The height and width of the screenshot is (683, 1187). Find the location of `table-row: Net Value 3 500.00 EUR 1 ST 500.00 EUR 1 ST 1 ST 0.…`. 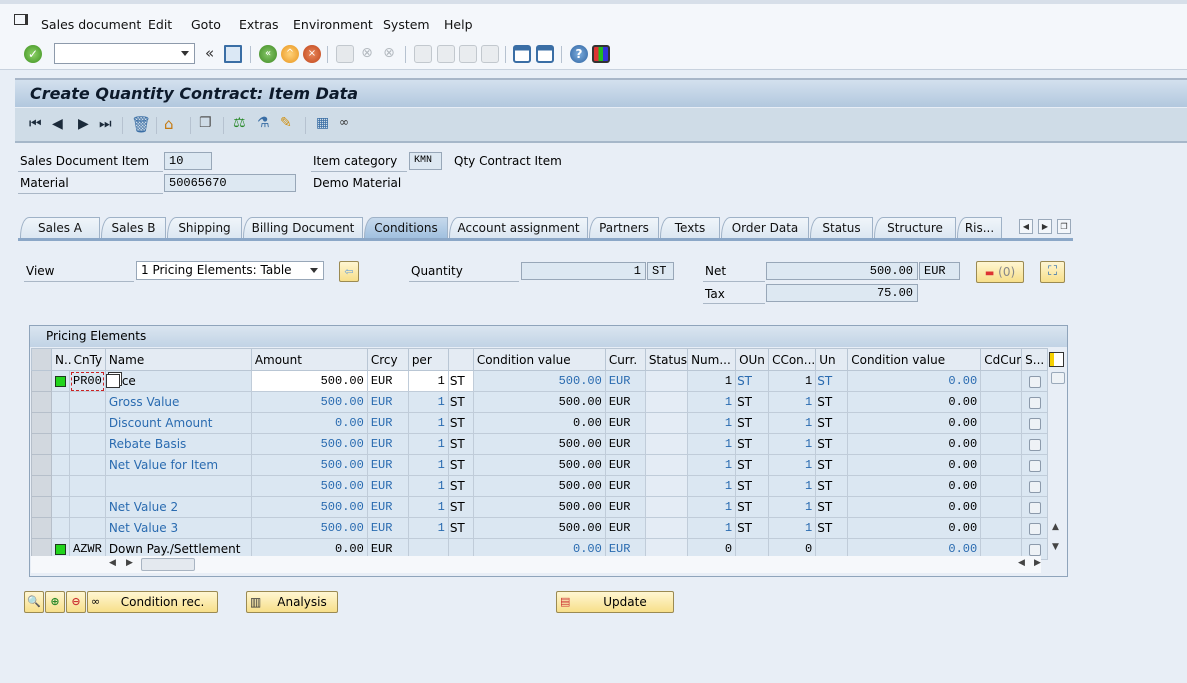

table-row: Net Value 3 500.00 EUR 1 ST 500.00 EUR 1 ST 1 ST 0.… is located at coordinates (540, 528).